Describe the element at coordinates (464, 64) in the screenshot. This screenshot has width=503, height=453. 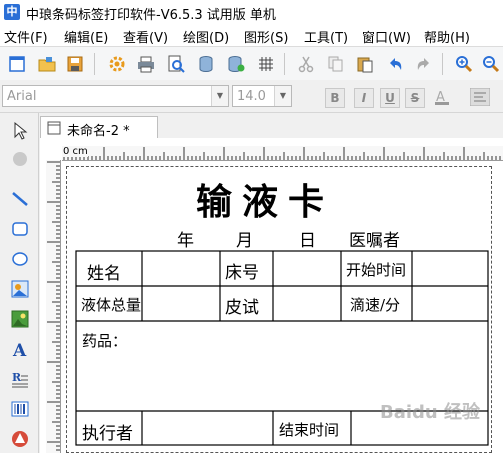
I see `zoom-in-icon` at that location.